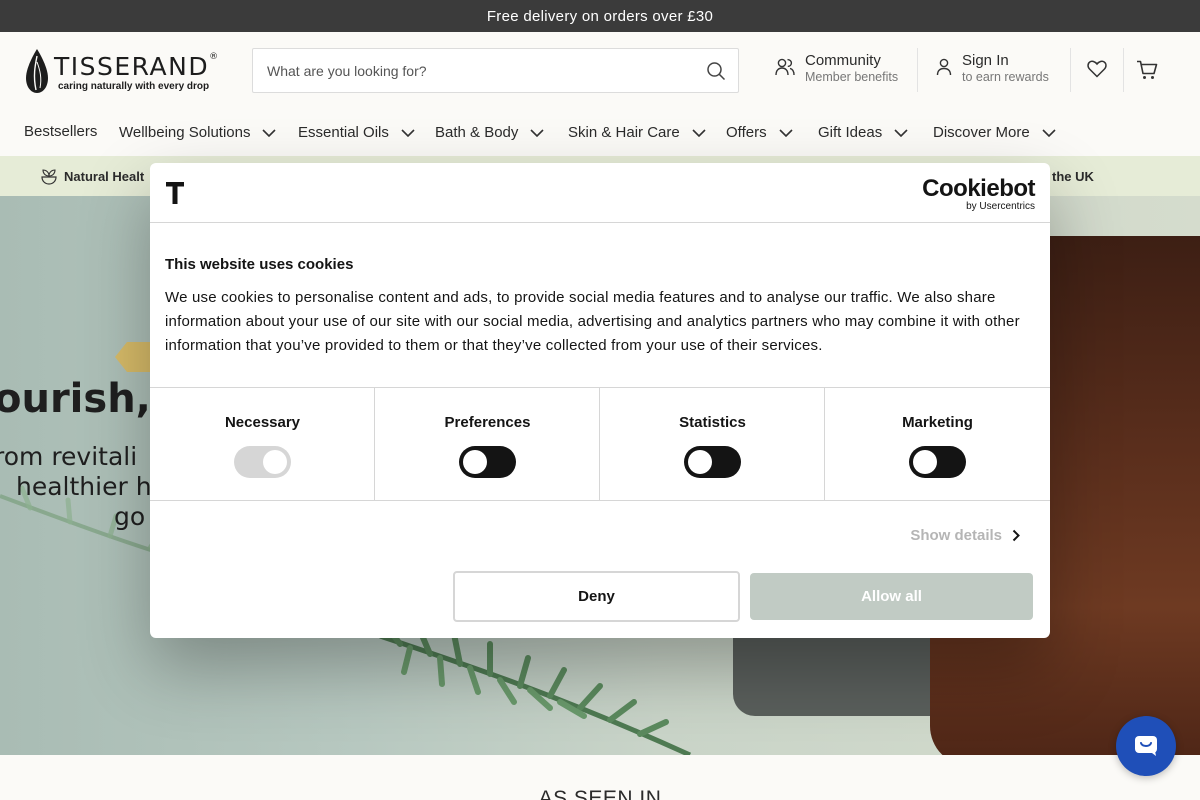  I want to click on chat-icon, so click(1146, 746).